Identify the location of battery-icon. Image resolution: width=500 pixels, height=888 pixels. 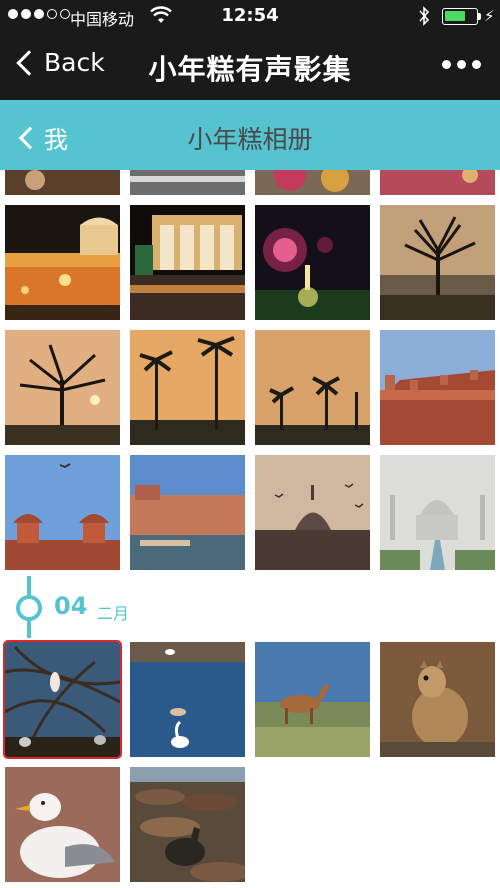
(460, 16).